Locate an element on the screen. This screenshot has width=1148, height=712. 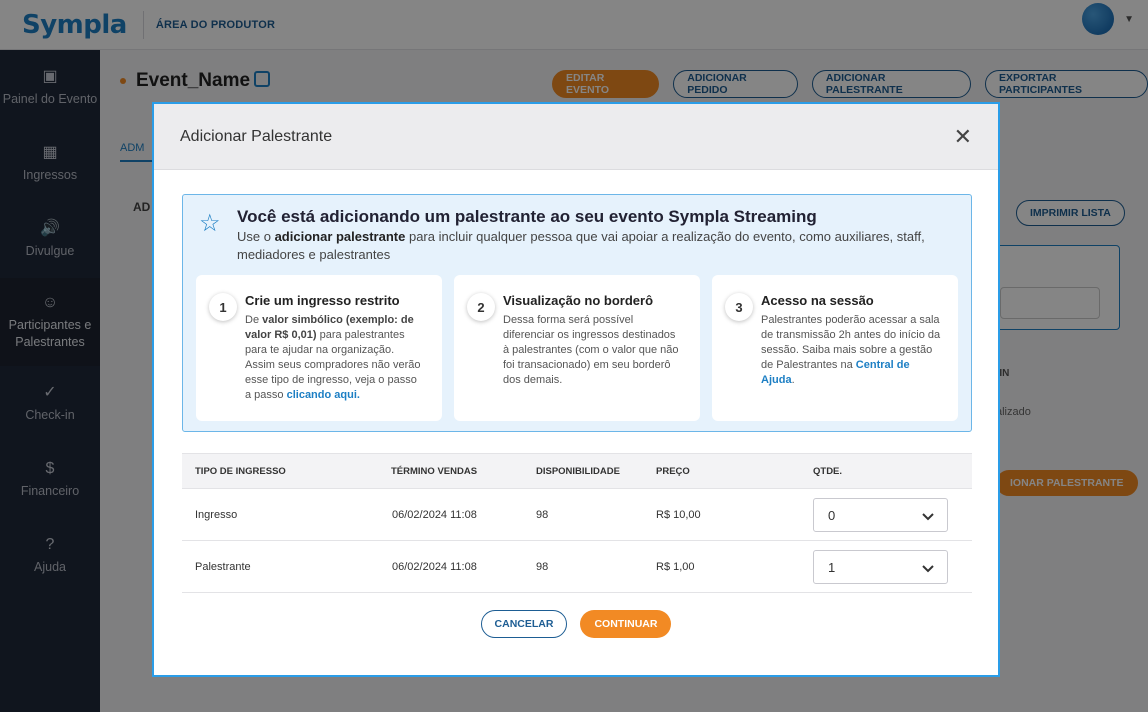
quantity-select: 0 is located at coordinates (880, 515).